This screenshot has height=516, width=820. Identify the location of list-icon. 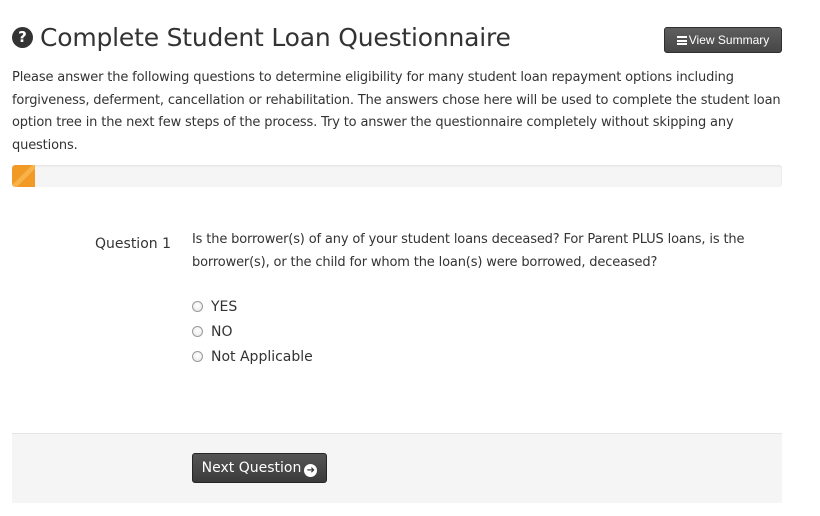
(681, 40).